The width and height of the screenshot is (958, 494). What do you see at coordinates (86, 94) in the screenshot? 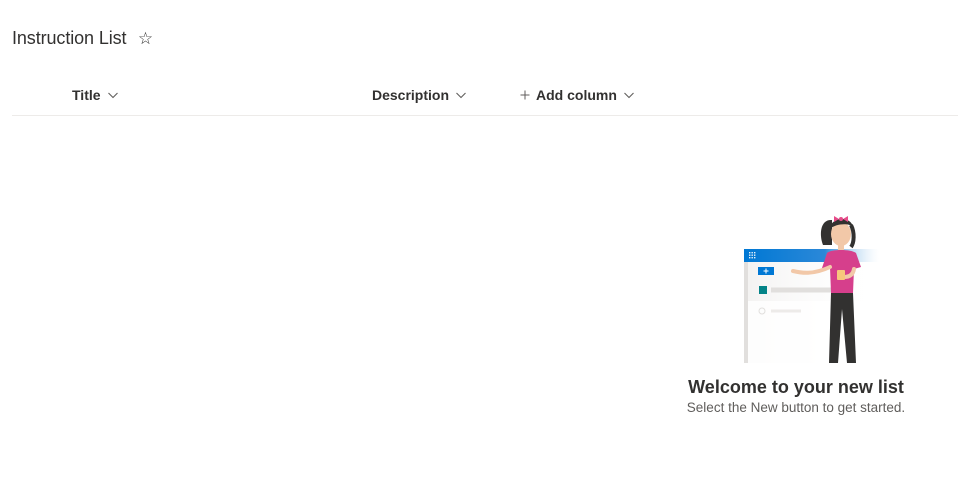
I see `column-header-label: Title` at bounding box center [86, 94].